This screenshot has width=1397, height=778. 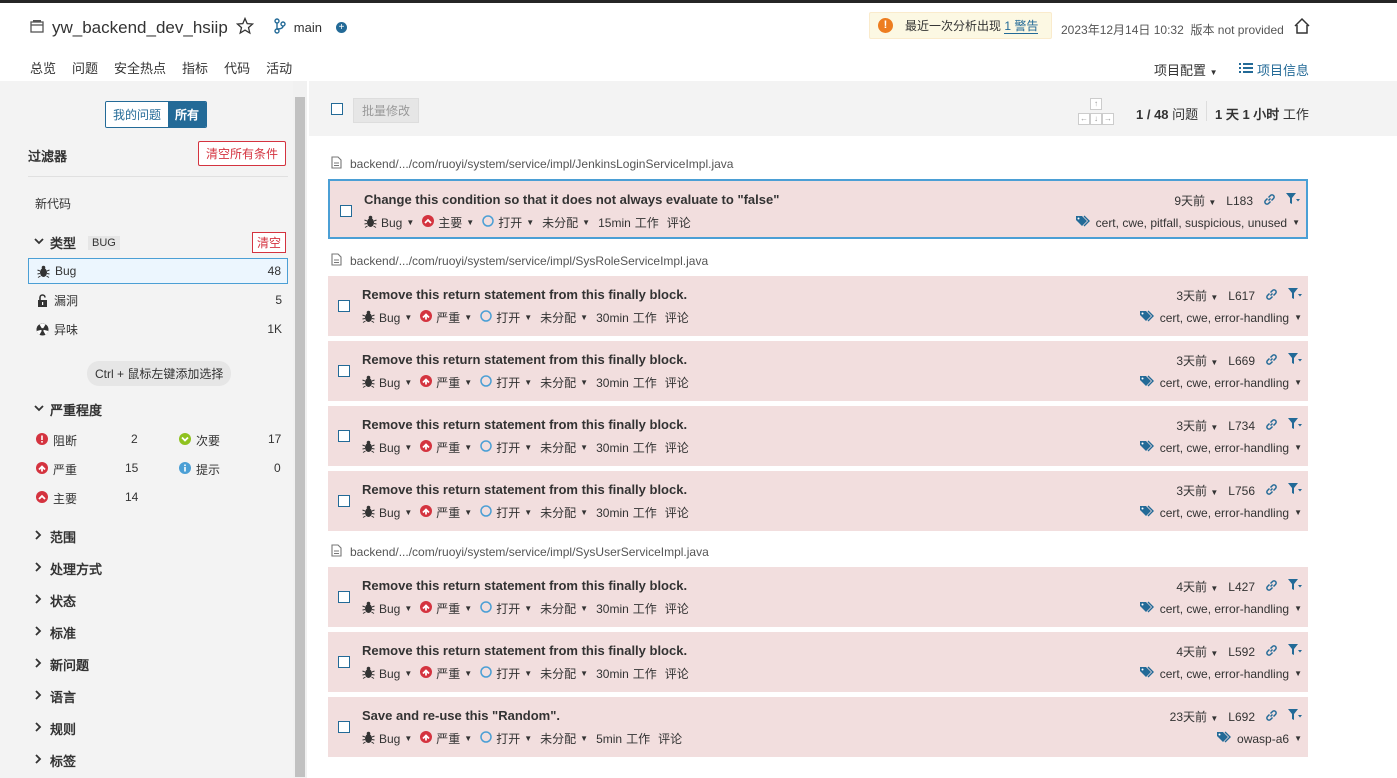 I want to click on issue-line: L617, so click(x=1241, y=296).